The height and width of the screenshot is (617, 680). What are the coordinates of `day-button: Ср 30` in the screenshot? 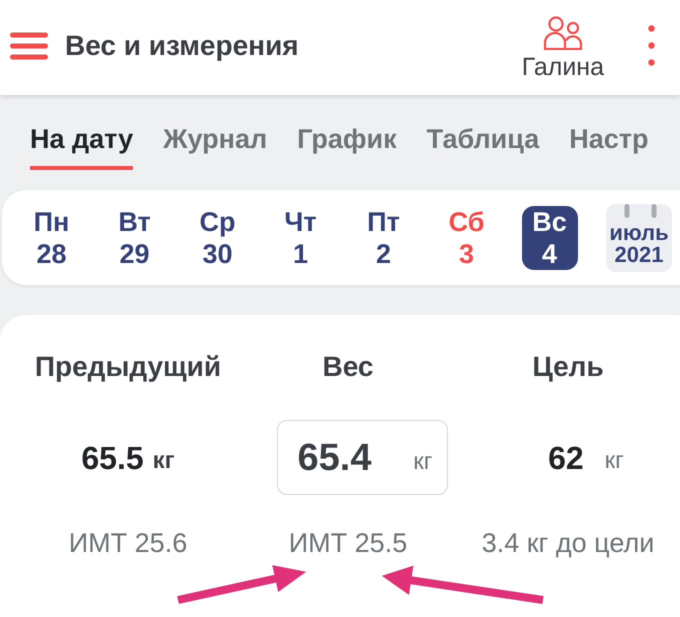 It's located at (218, 238).